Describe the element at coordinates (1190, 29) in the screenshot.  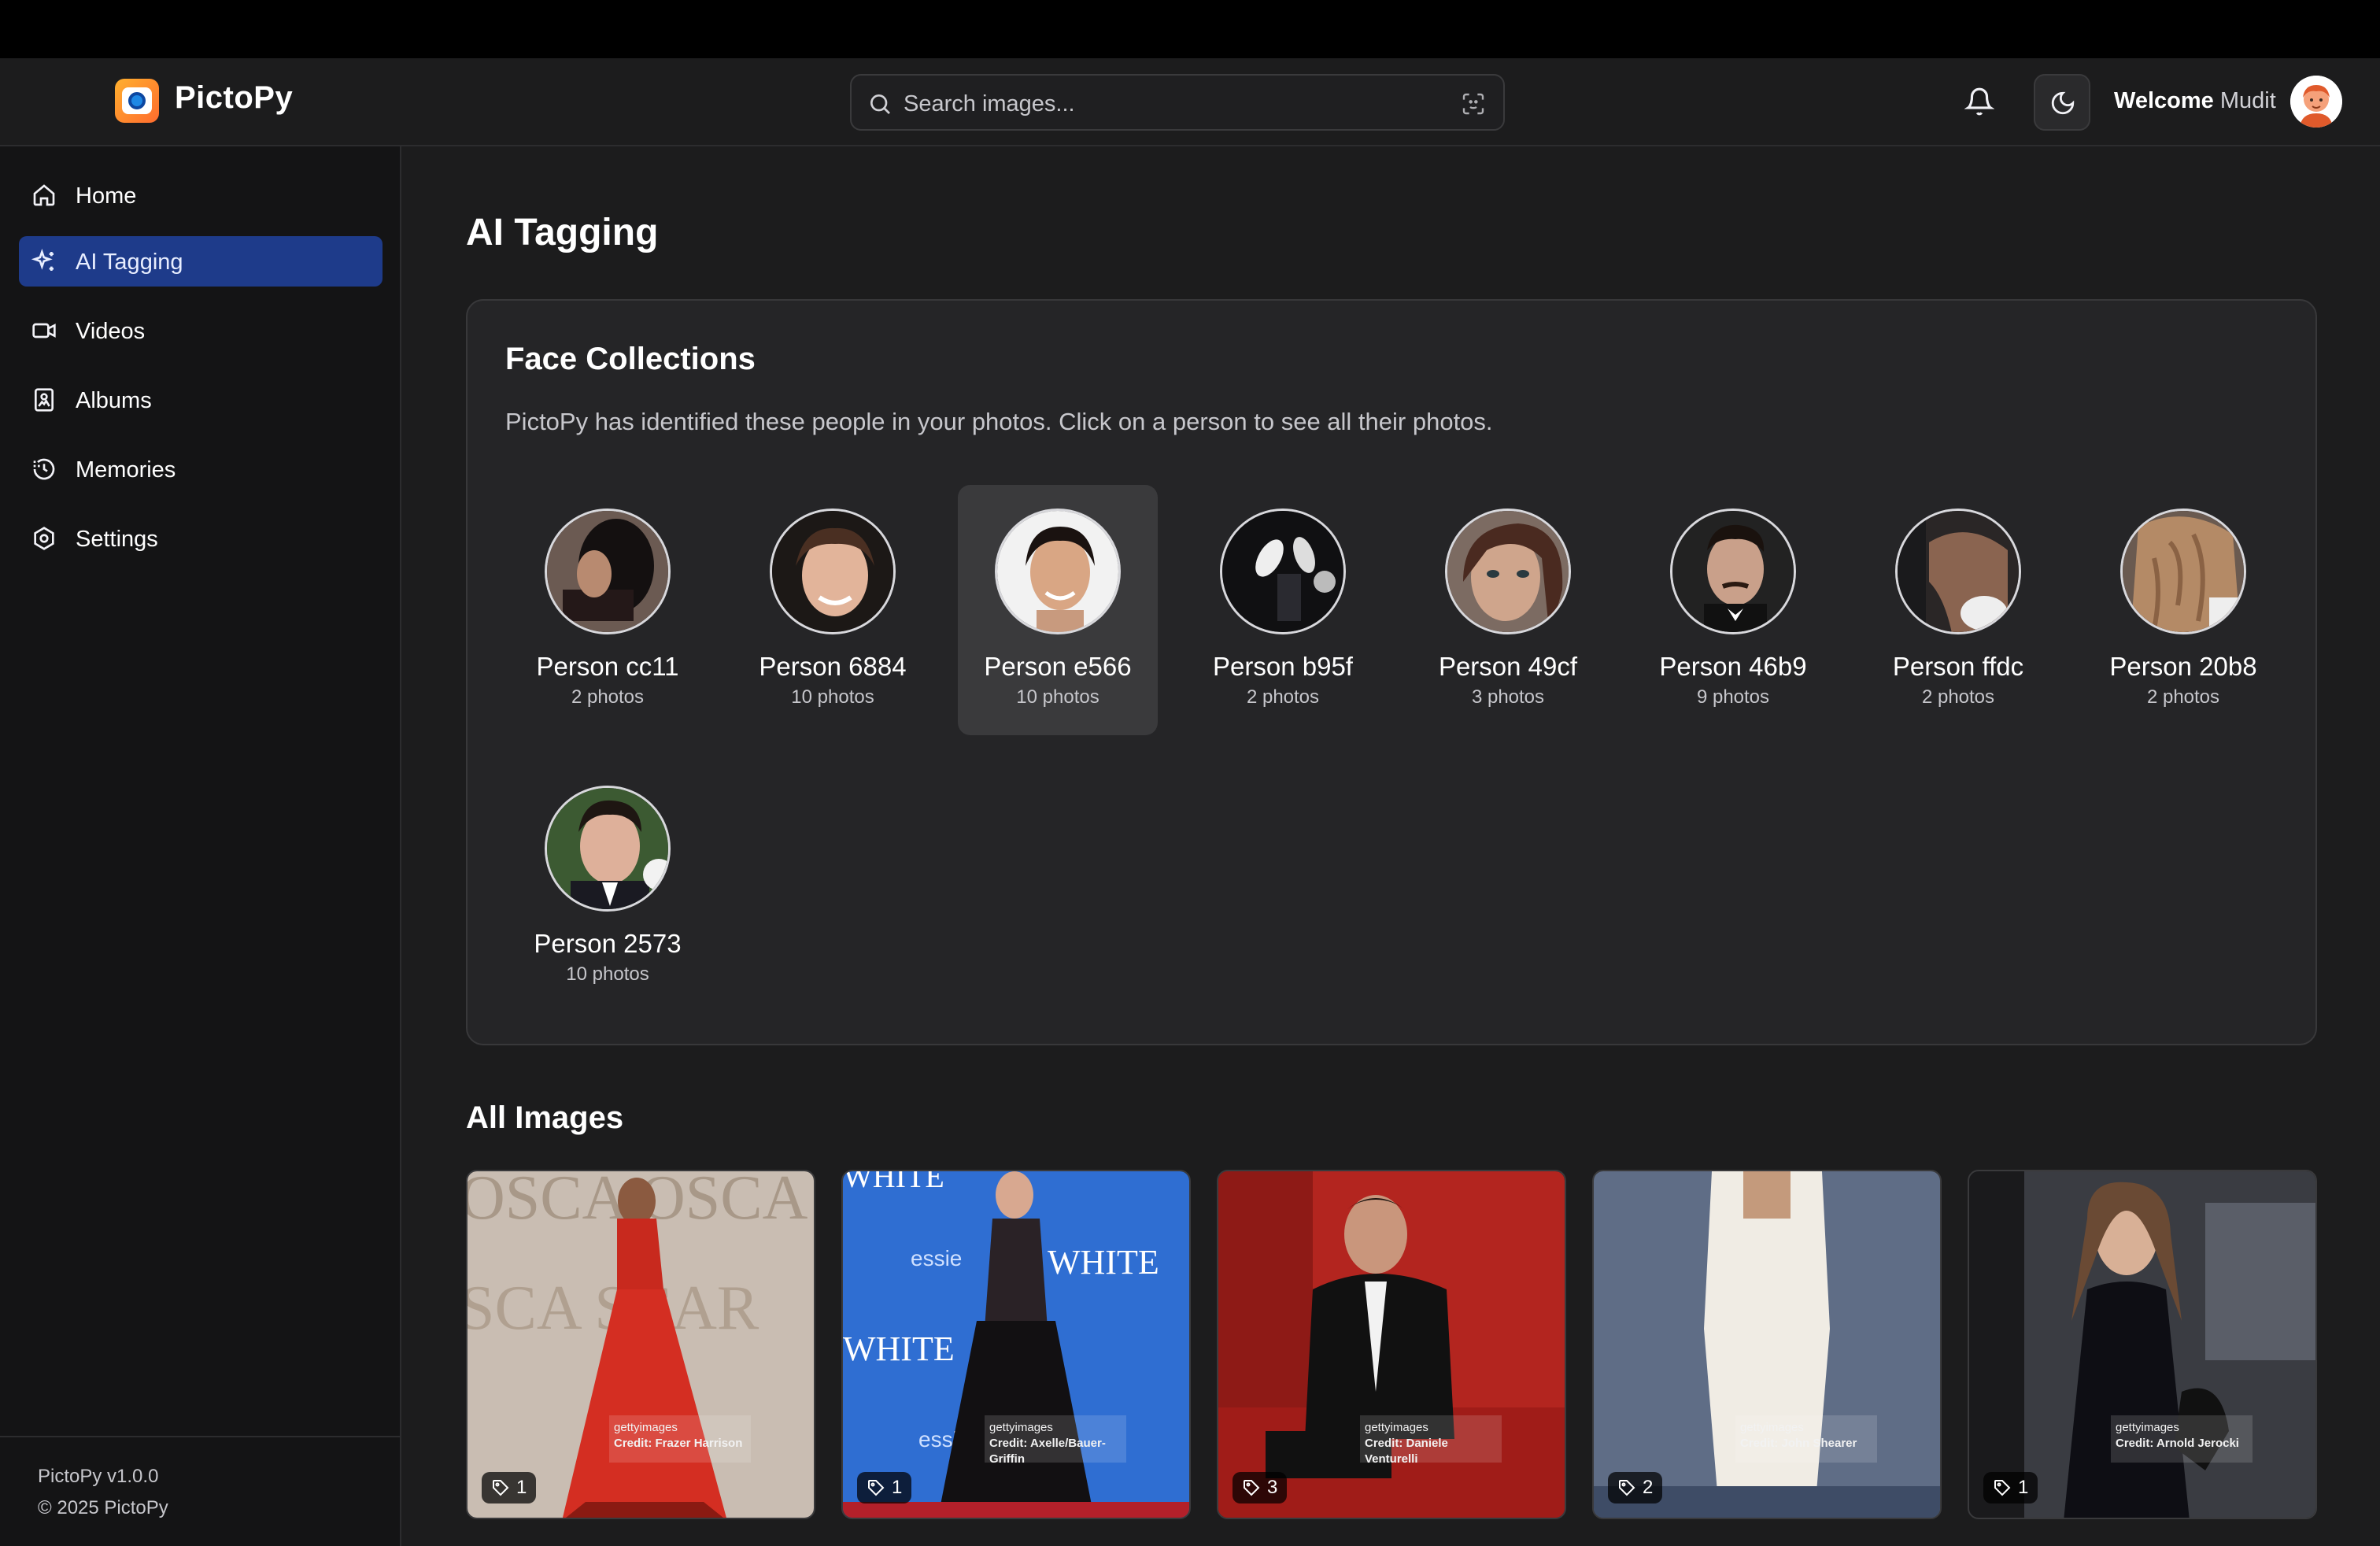
I see `window-top-strip` at that location.